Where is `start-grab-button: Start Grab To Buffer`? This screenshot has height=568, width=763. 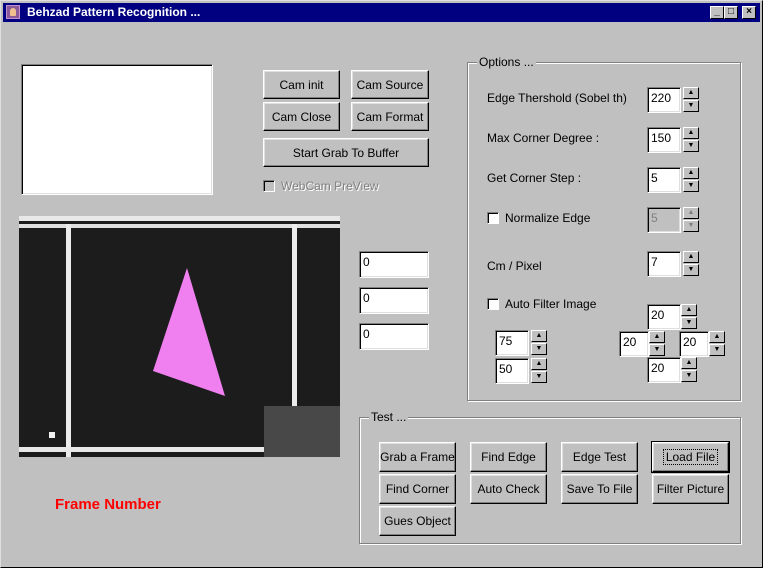 start-grab-button: Start Grab To Buffer is located at coordinates (346, 152).